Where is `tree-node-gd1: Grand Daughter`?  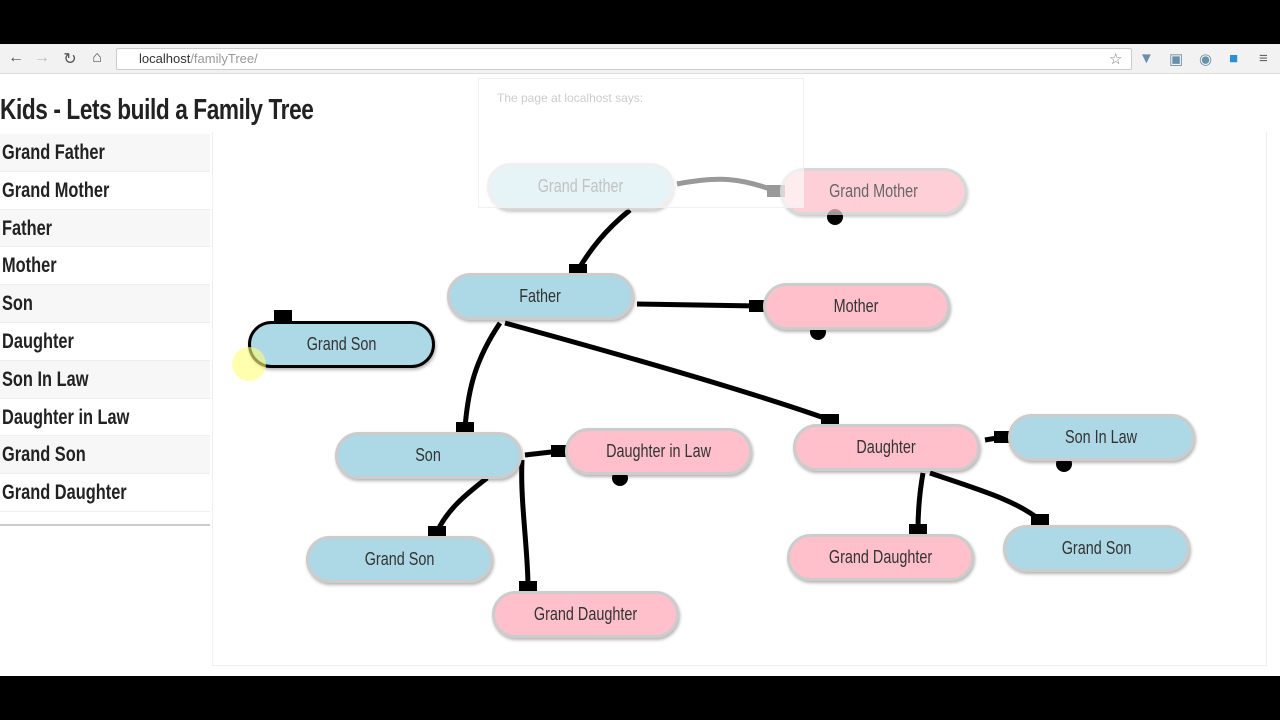 tree-node-gd1: Grand Daughter is located at coordinates (585, 614).